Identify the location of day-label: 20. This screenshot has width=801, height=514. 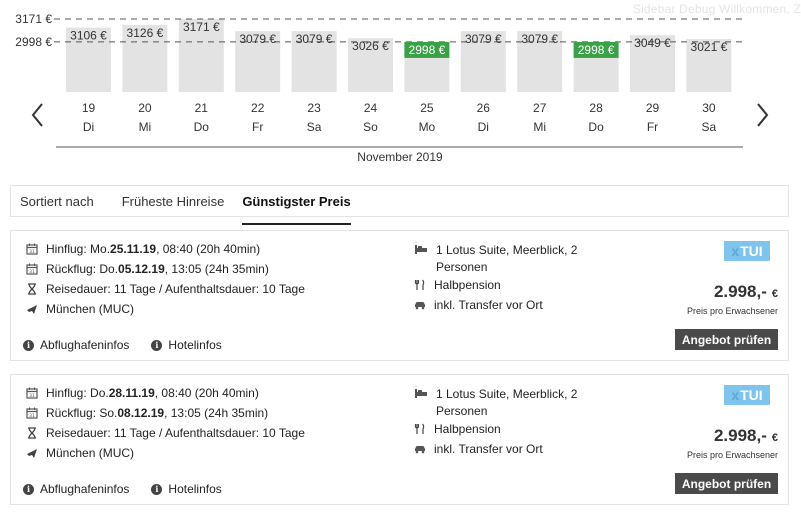
(145, 108).